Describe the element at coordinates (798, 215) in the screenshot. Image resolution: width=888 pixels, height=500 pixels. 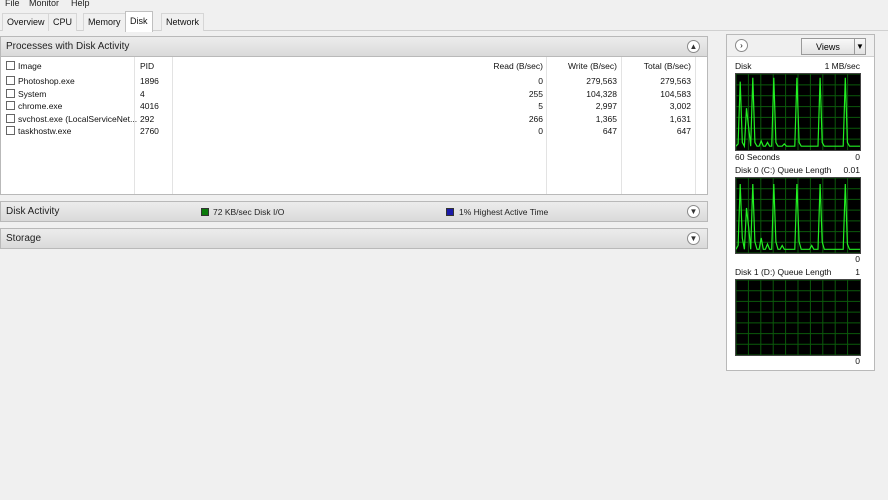
I see `graph-disk0` at that location.